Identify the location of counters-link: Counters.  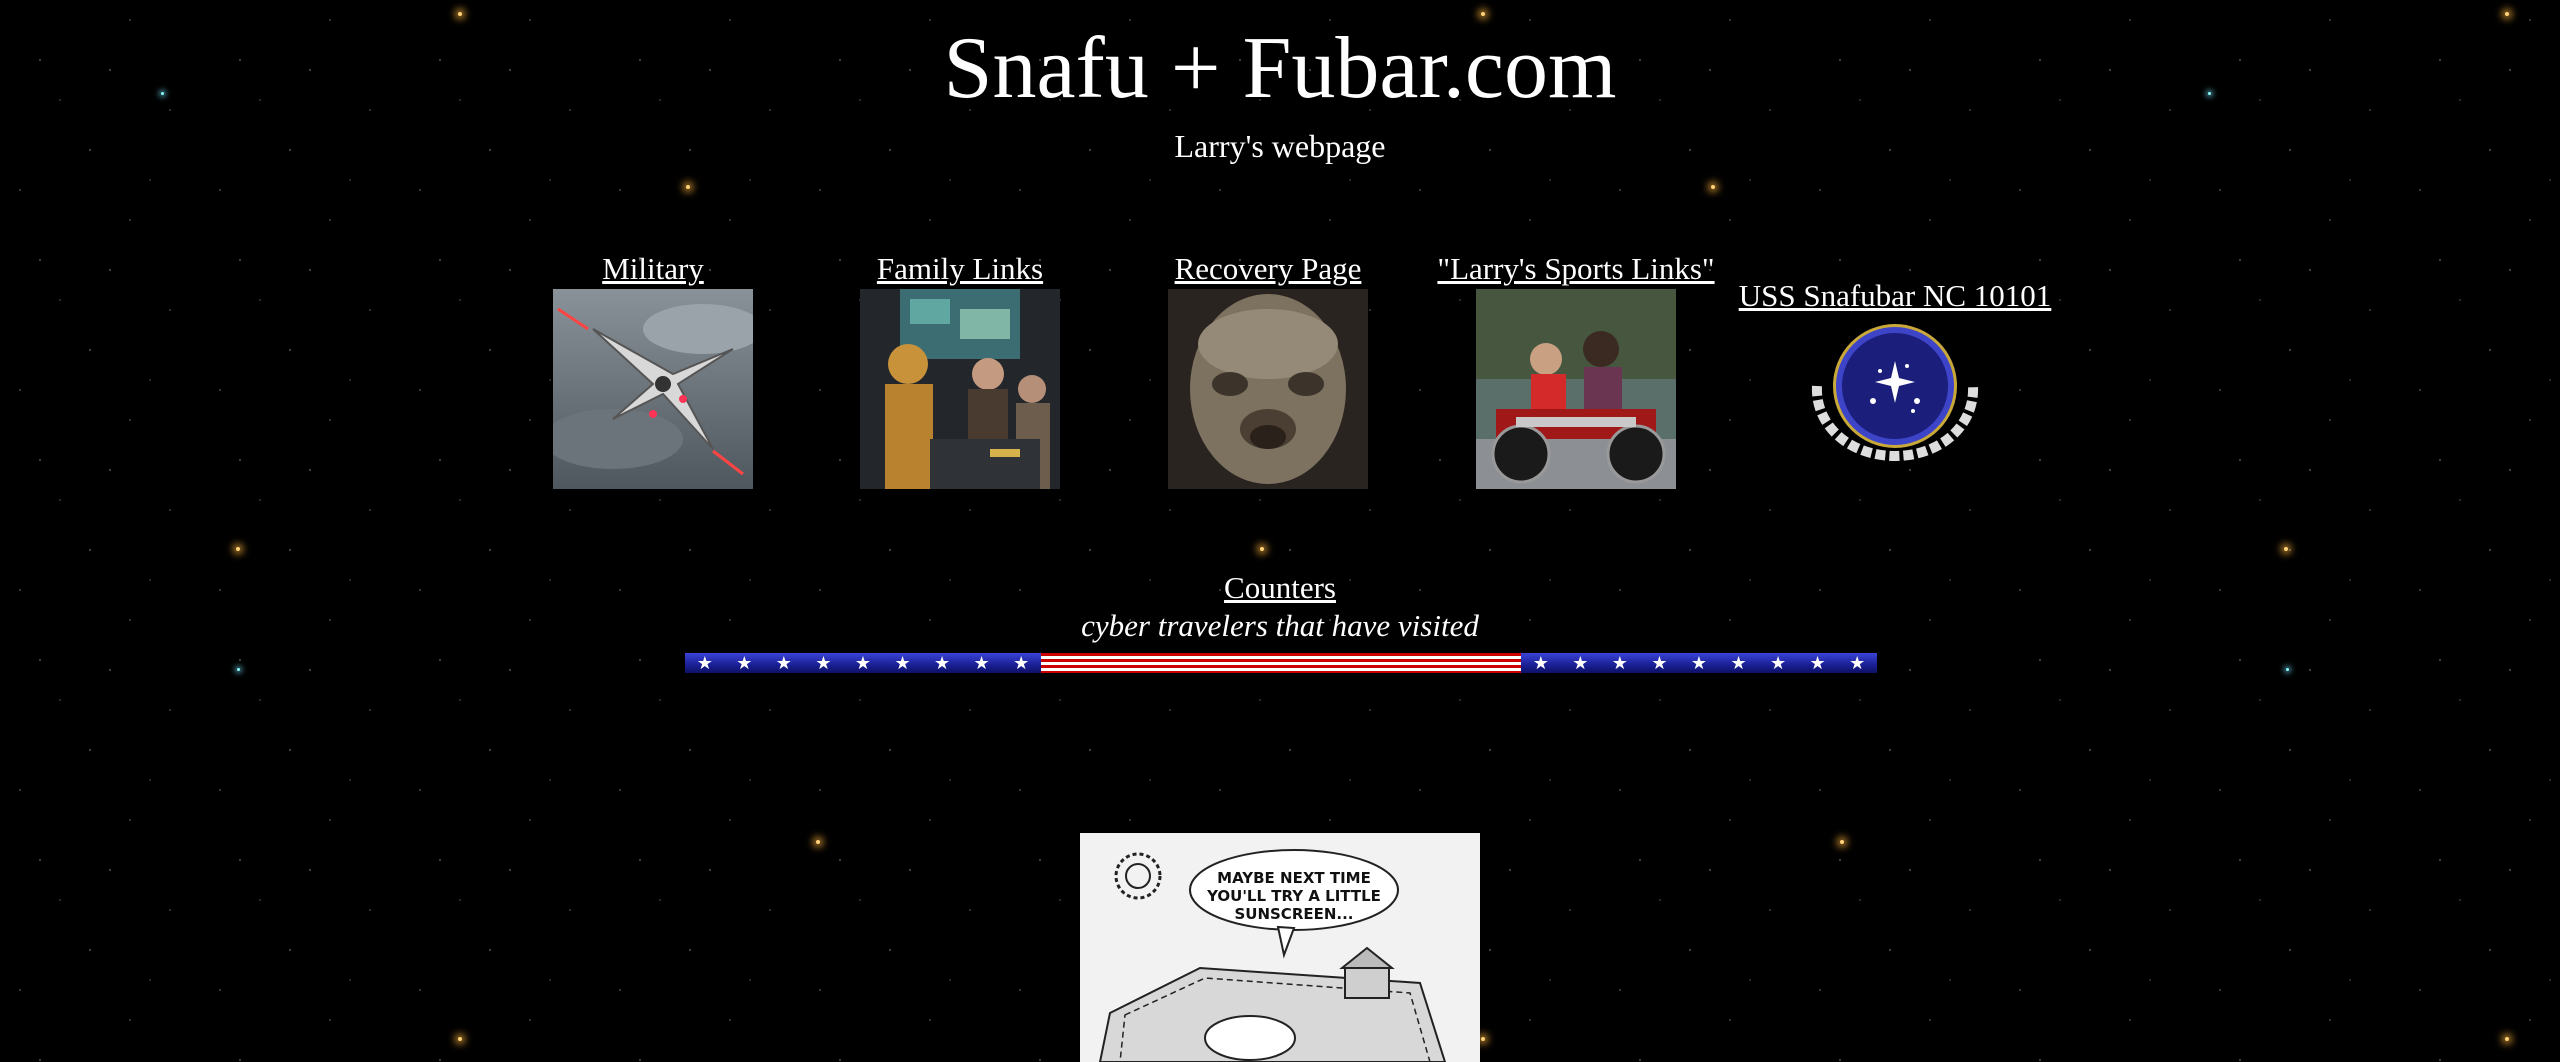
(1280, 587).